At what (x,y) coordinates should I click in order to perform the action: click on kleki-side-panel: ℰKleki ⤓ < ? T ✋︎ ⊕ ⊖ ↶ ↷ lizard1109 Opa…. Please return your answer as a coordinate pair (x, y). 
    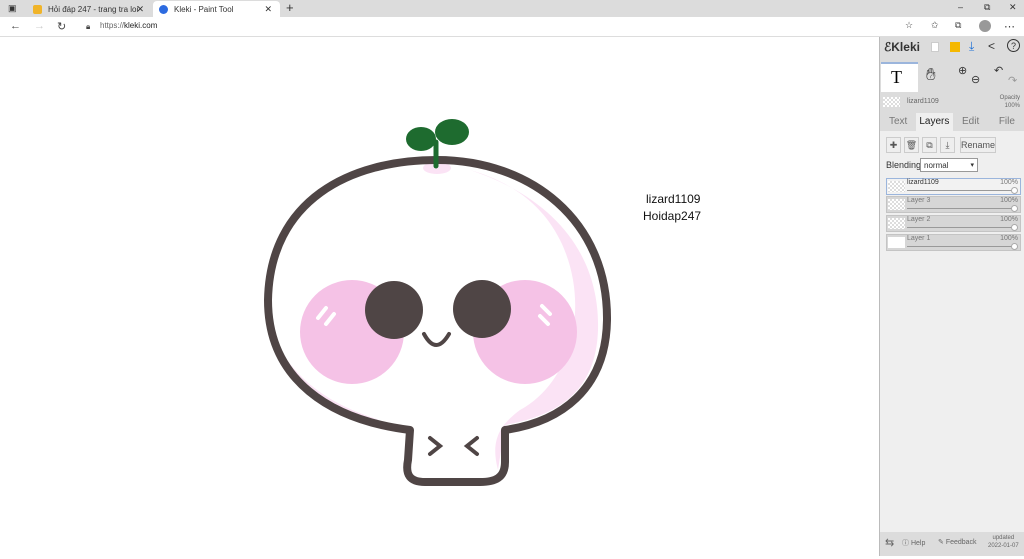
    Looking at the image, I should click on (951, 296).